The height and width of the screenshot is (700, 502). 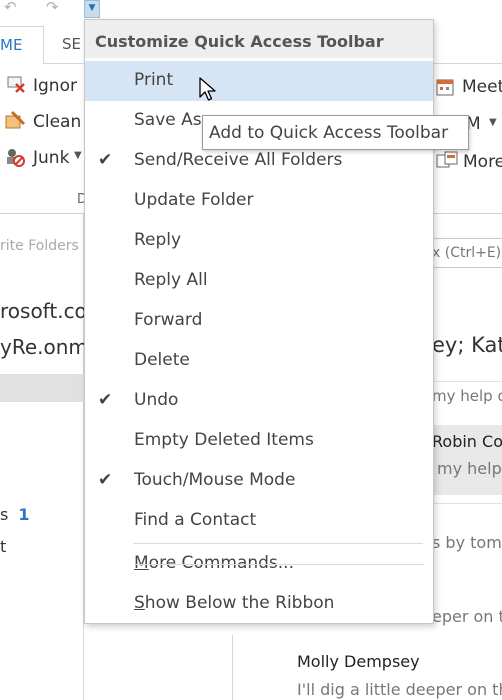 What do you see at coordinates (158, 240) in the screenshot?
I see `menu-item-label: Reply` at bounding box center [158, 240].